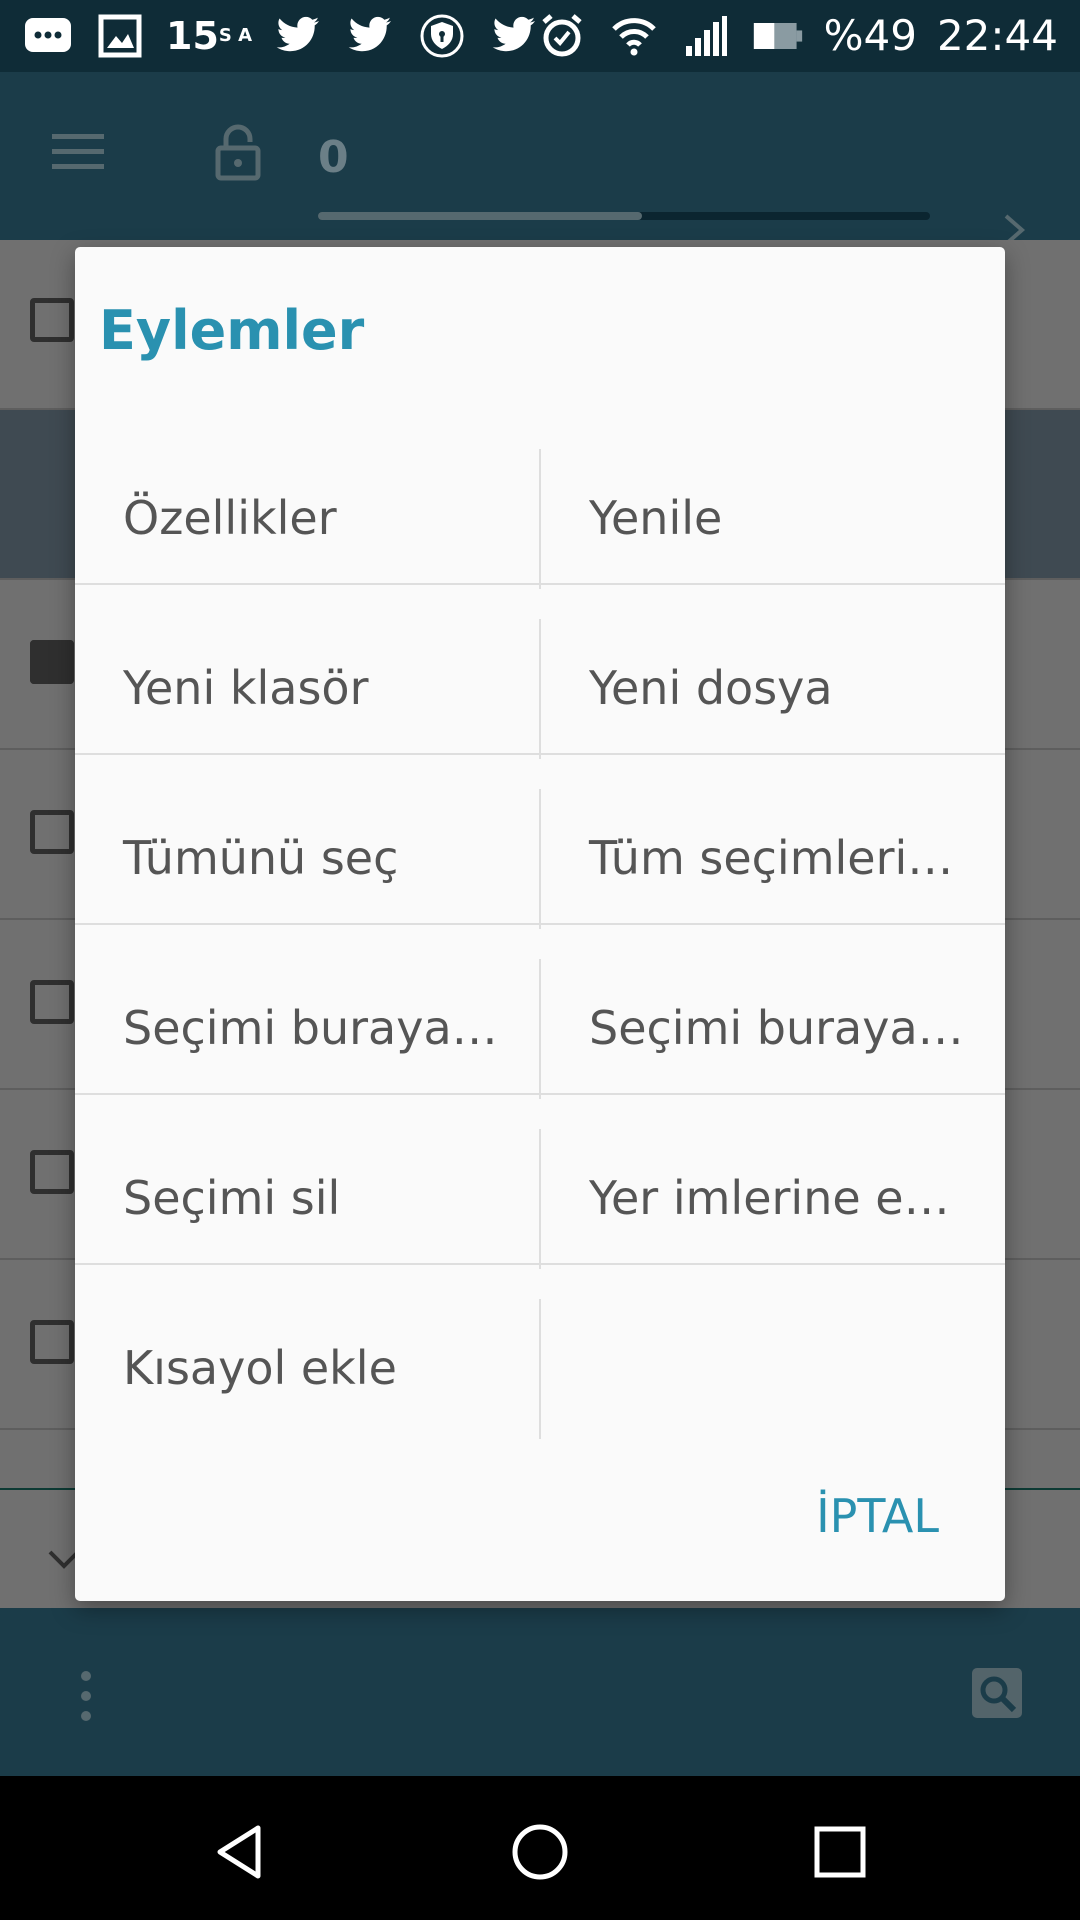 The image size is (1080, 1920). I want to click on weather-temperature: 15S A, so click(209, 36).